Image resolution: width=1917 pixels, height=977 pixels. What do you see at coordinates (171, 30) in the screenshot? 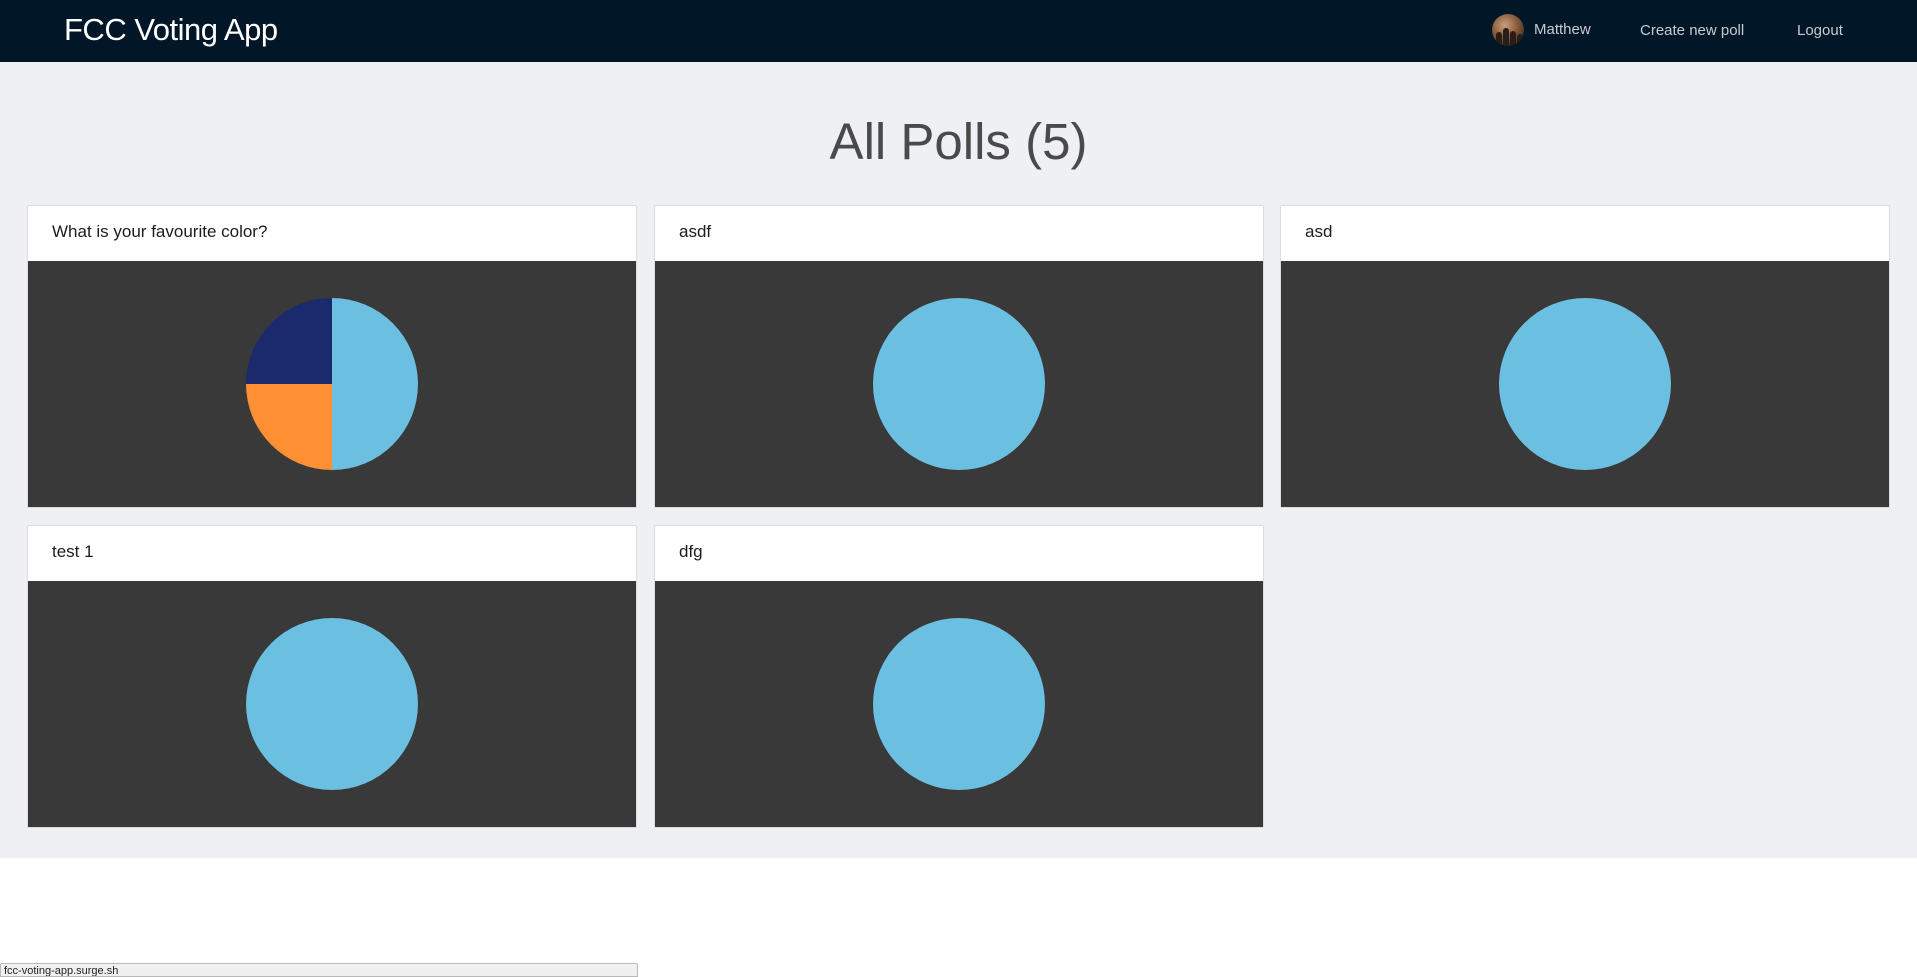
I see `app-brand-link: FCC Voting App` at bounding box center [171, 30].